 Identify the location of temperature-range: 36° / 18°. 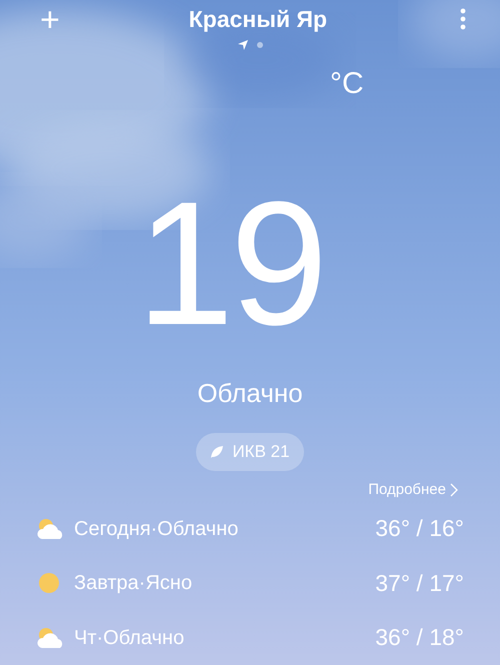
(419, 637).